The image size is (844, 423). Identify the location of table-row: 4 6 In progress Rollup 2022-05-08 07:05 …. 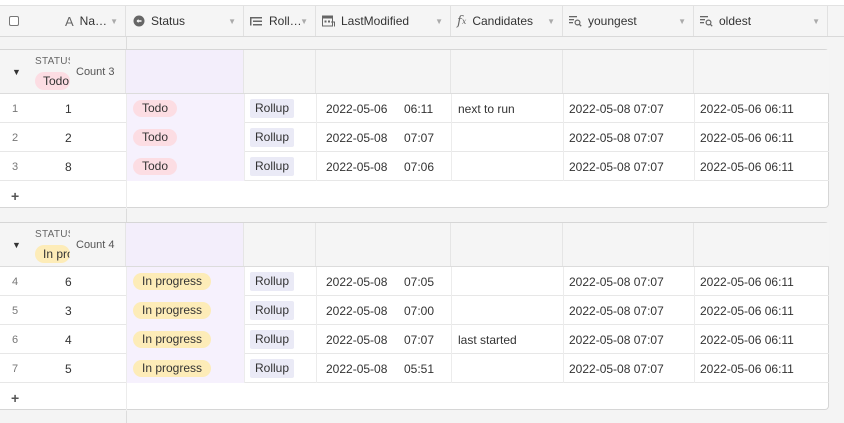
(414, 281).